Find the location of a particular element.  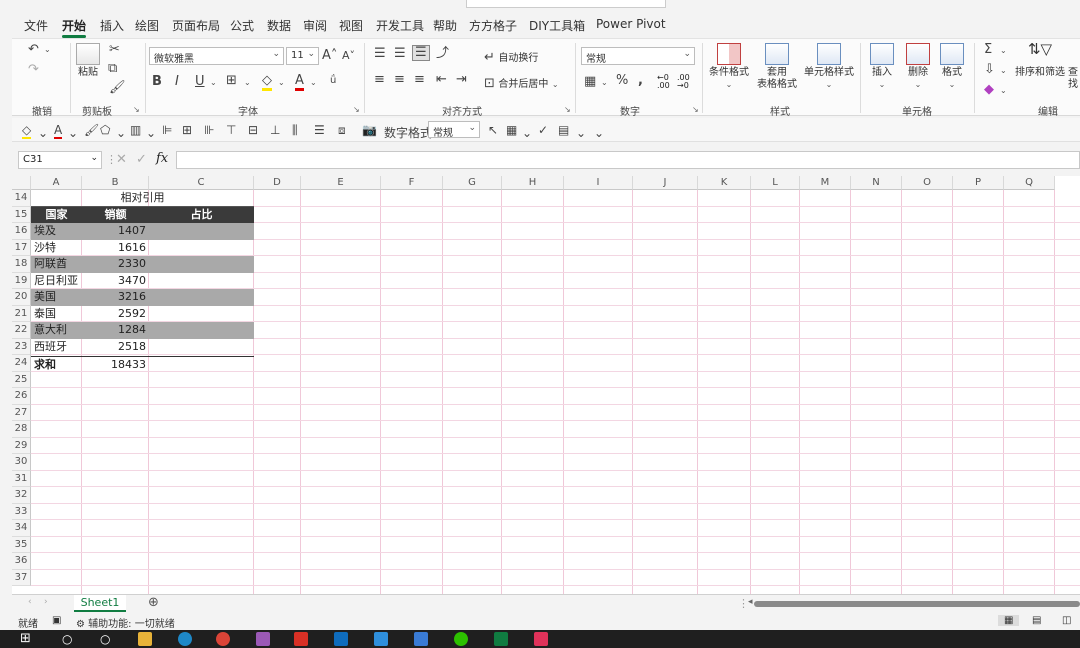

excel-icon is located at coordinates (501, 639).